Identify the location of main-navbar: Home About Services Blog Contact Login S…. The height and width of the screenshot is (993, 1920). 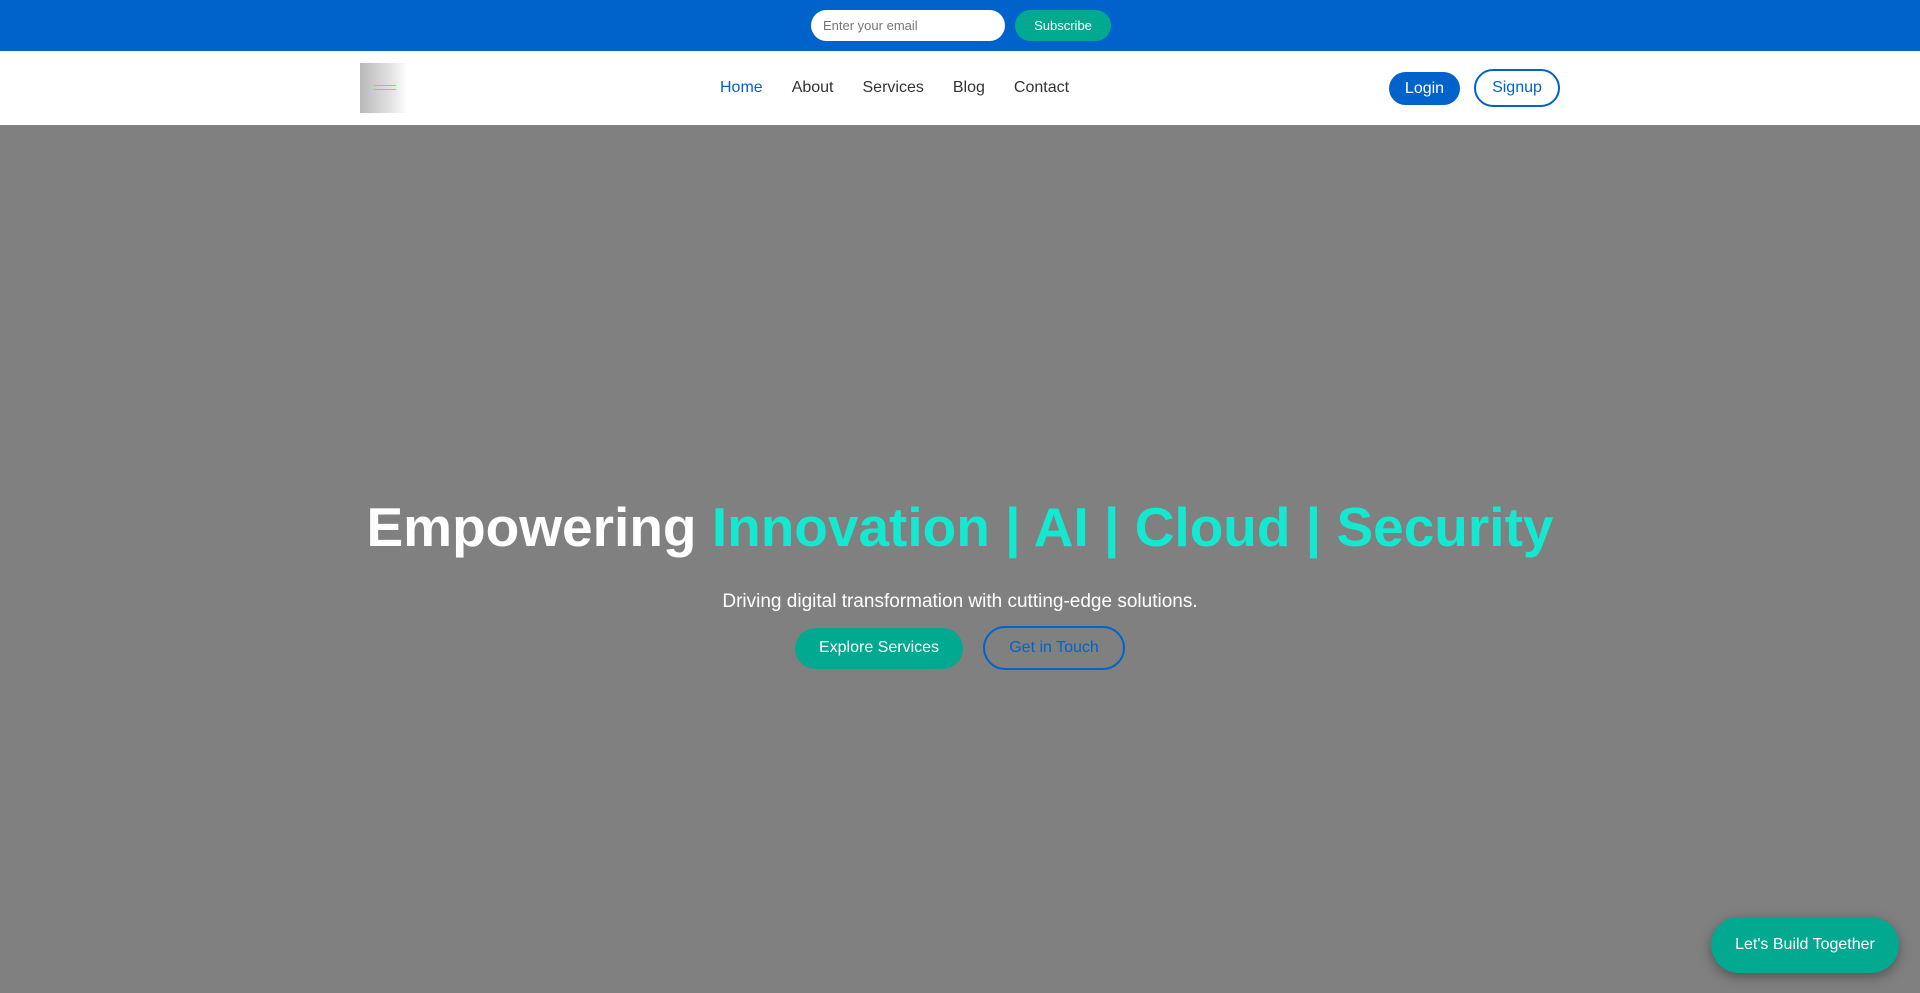
(960, 88).